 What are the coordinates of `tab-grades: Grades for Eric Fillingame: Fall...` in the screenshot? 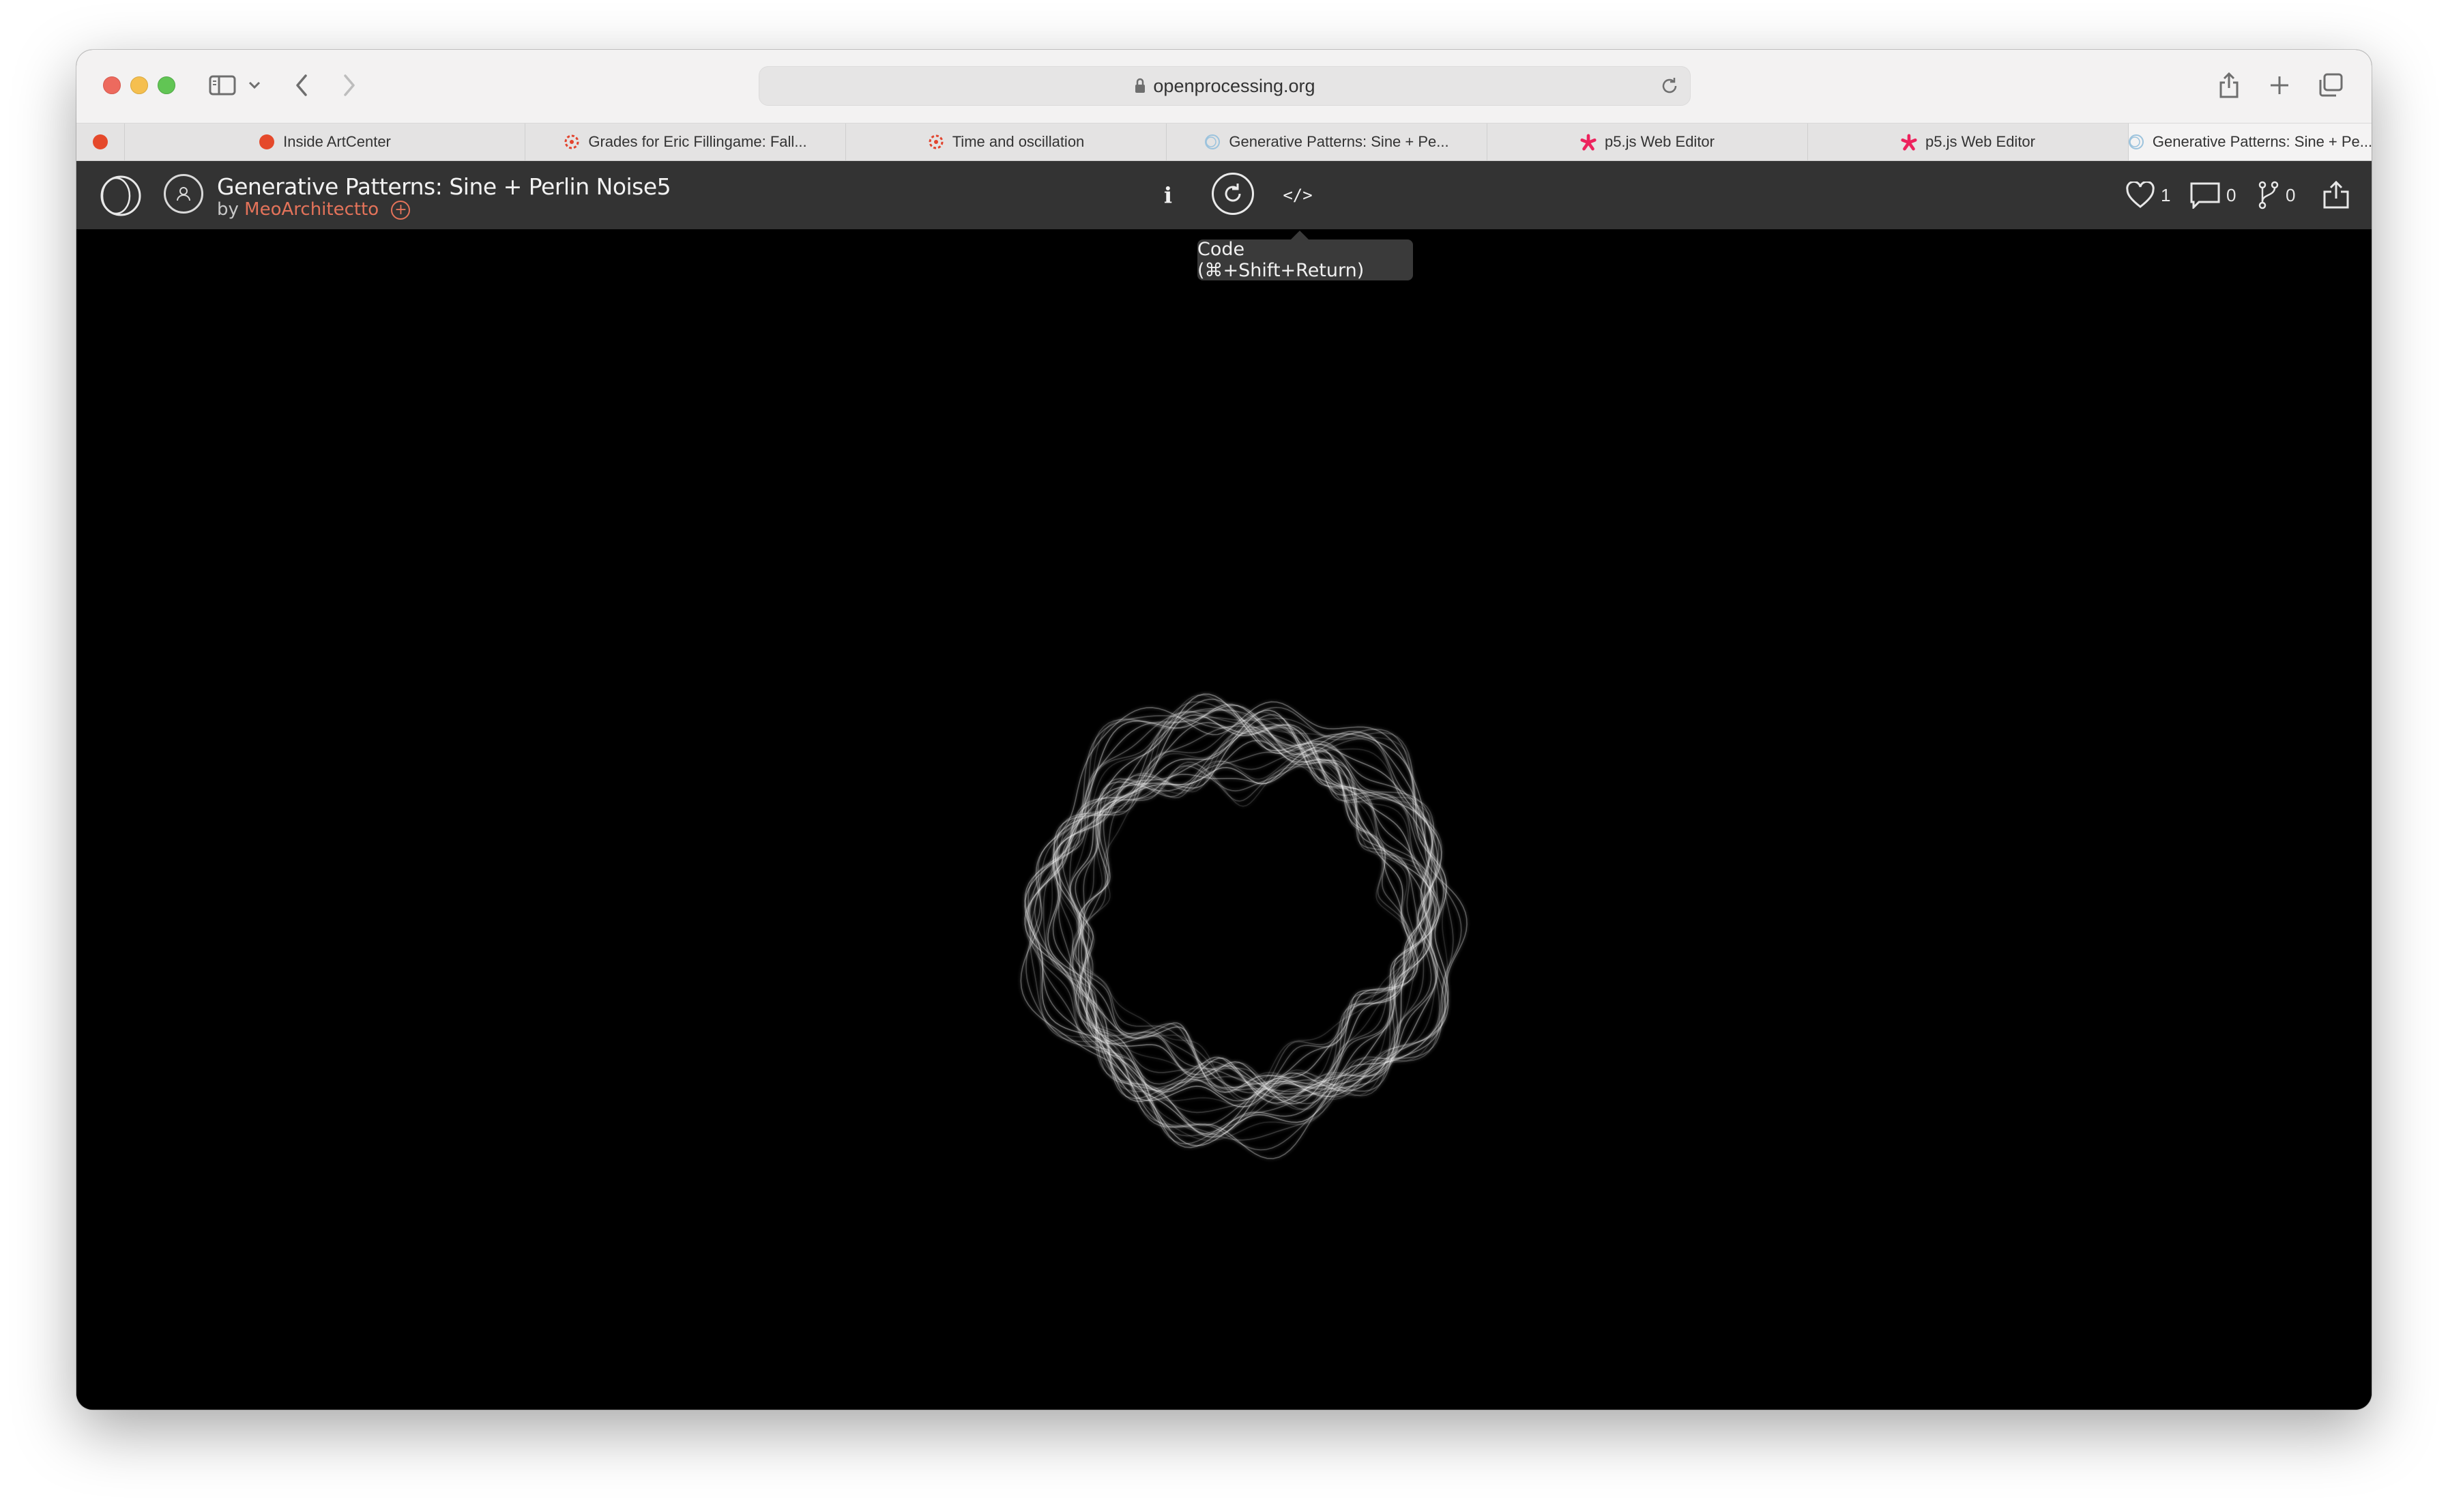 It's located at (685, 141).